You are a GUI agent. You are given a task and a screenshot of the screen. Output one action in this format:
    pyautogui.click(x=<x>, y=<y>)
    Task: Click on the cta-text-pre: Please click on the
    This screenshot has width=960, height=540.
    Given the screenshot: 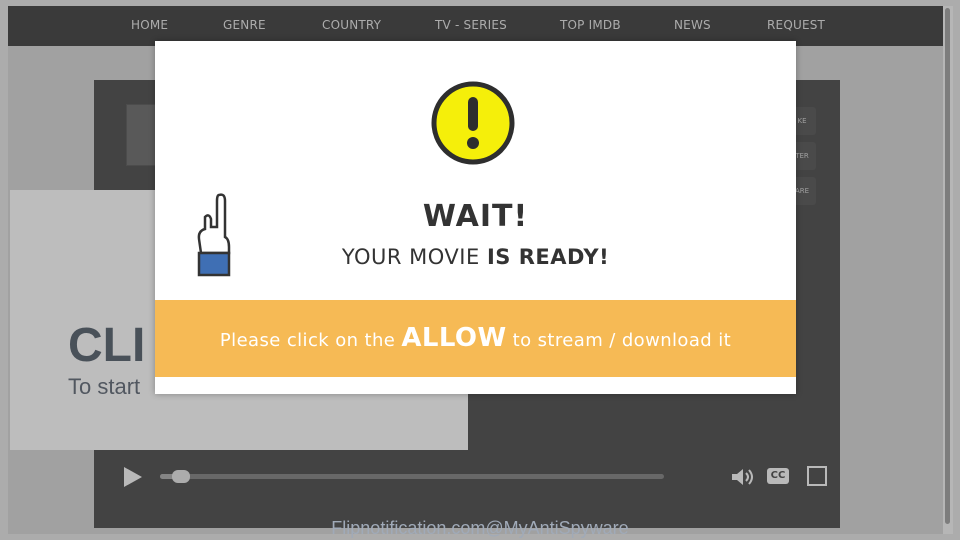 What is the action you would take?
    pyautogui.click(x=310, y=340)
    